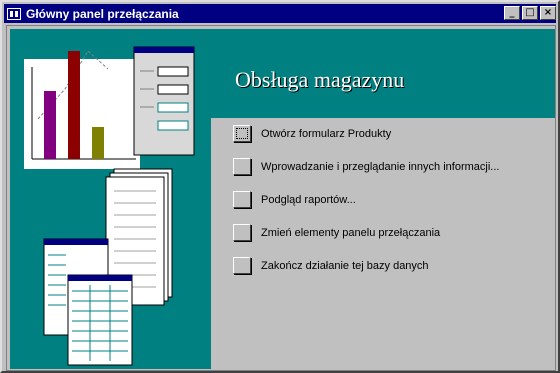  Describe the element at coordinates (164, 50) in the screenshot. I see `form-sheet-header` at that location.